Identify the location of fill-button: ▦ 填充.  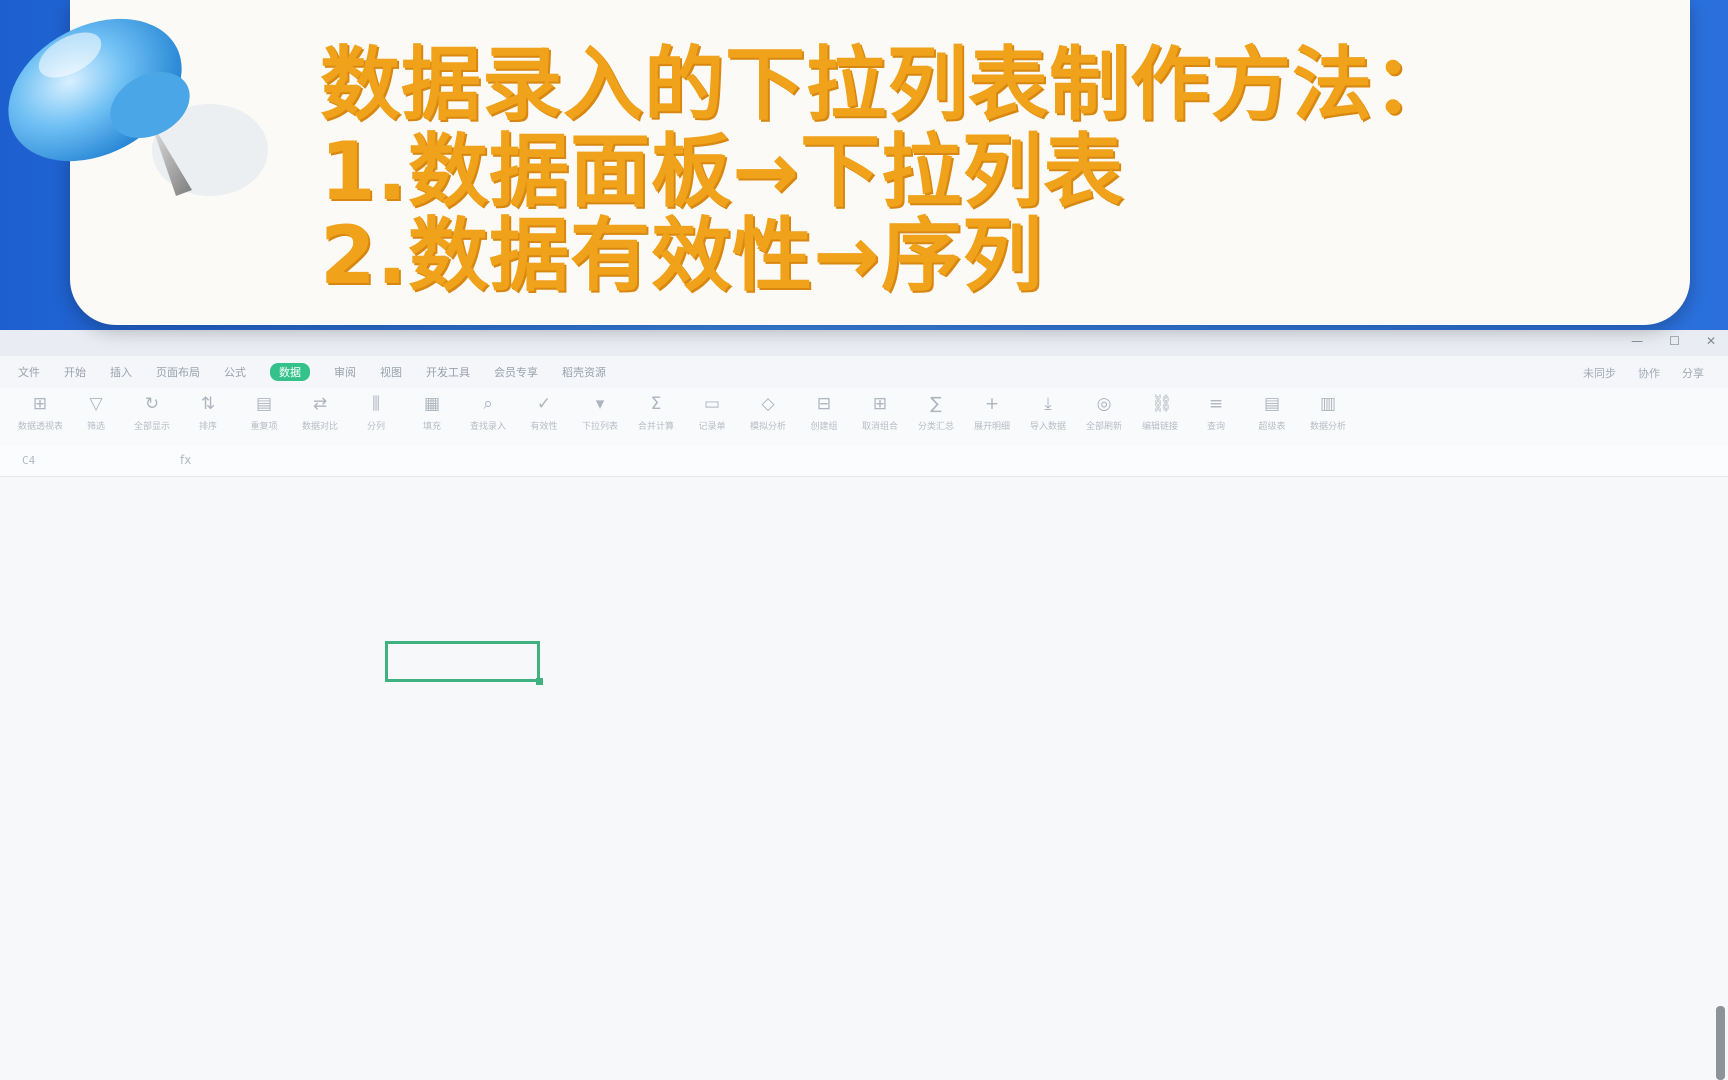
(432, 413).